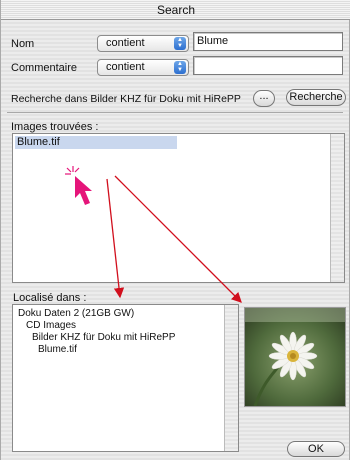 The width and height of the screenshot is (350, 460). I want to click on list-item: Blume.tif, so click(96, 142).